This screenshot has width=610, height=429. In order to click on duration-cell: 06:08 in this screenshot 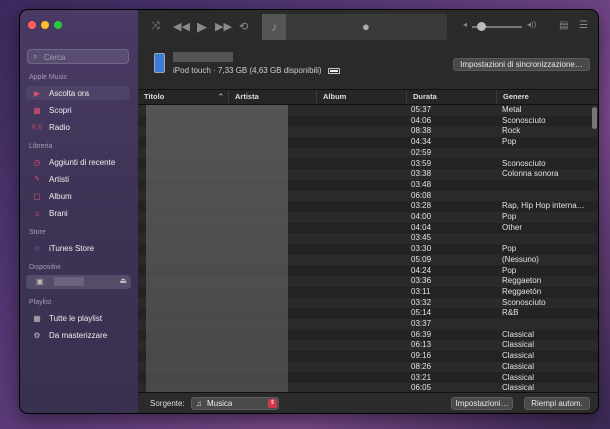, I will do `click(421, 195)`.